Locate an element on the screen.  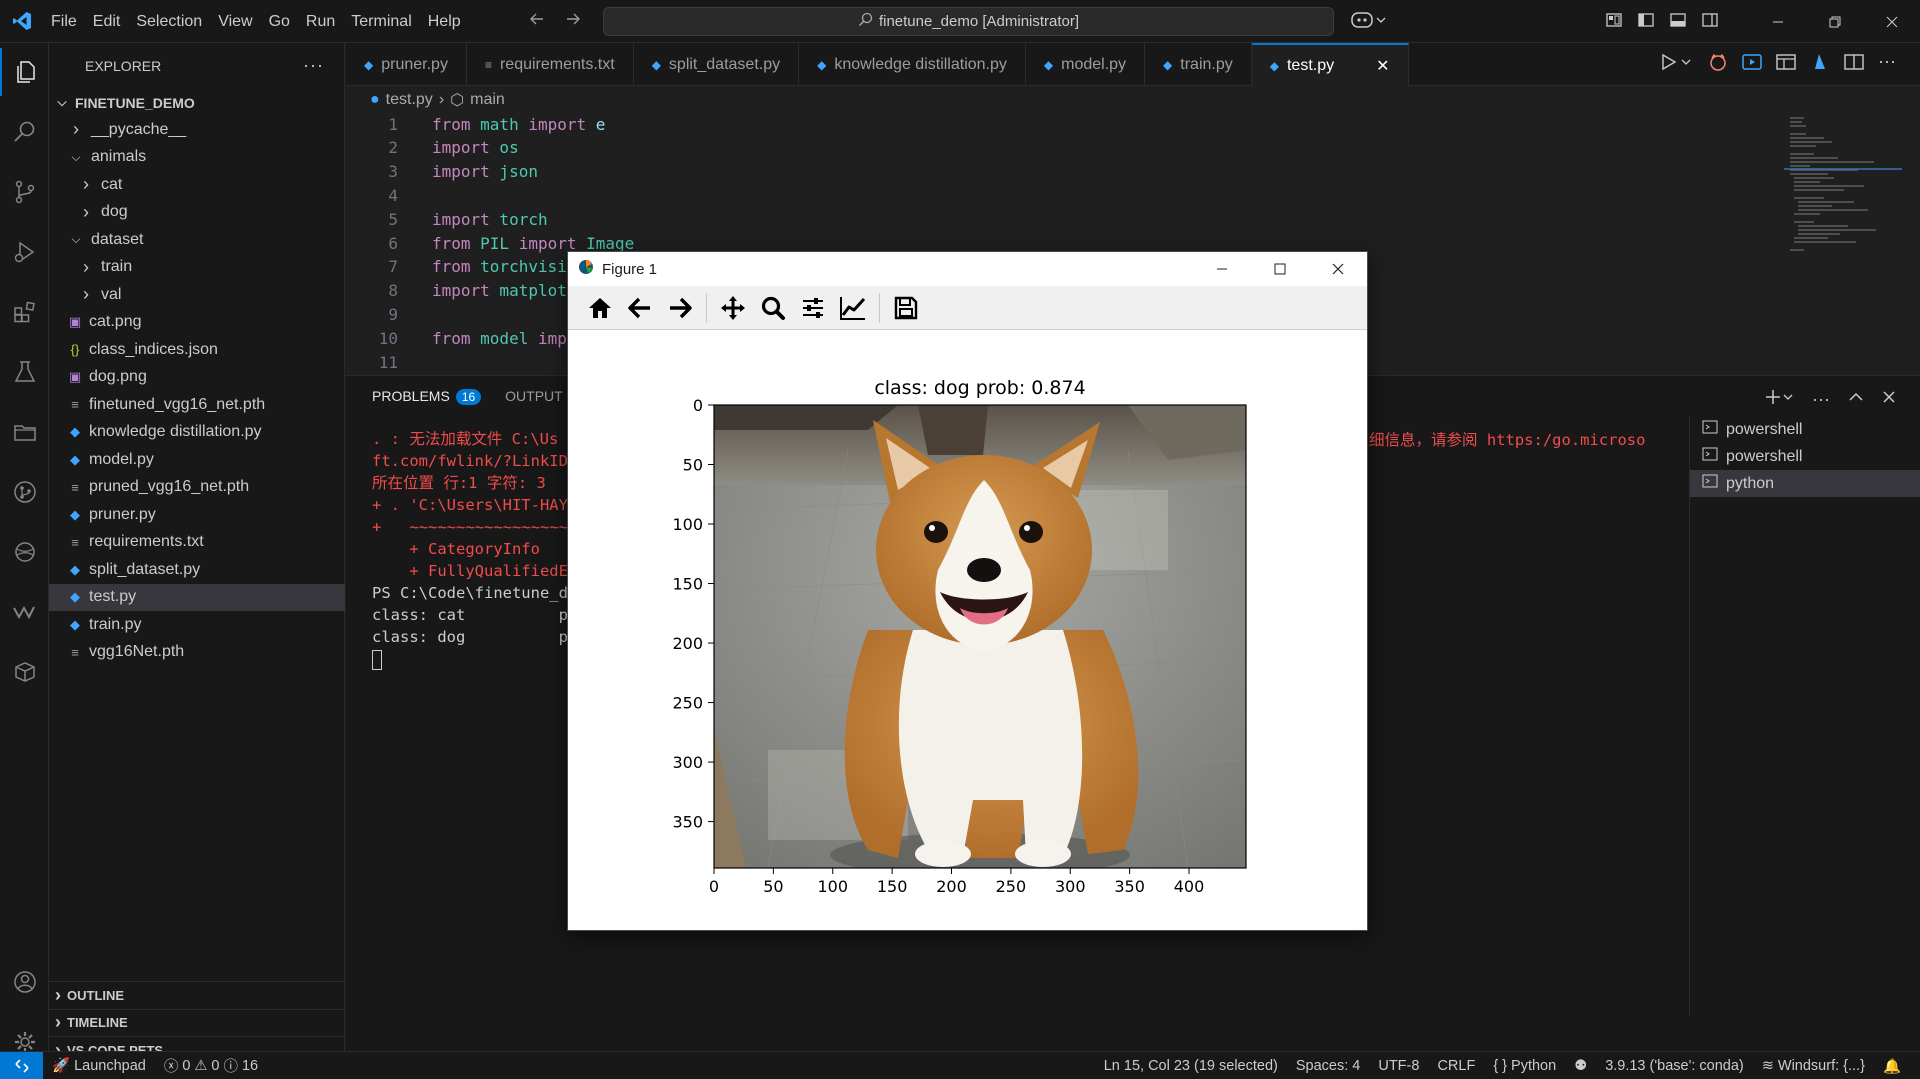
section-outline: › OUTLINE is located at coordinates (197, 994).